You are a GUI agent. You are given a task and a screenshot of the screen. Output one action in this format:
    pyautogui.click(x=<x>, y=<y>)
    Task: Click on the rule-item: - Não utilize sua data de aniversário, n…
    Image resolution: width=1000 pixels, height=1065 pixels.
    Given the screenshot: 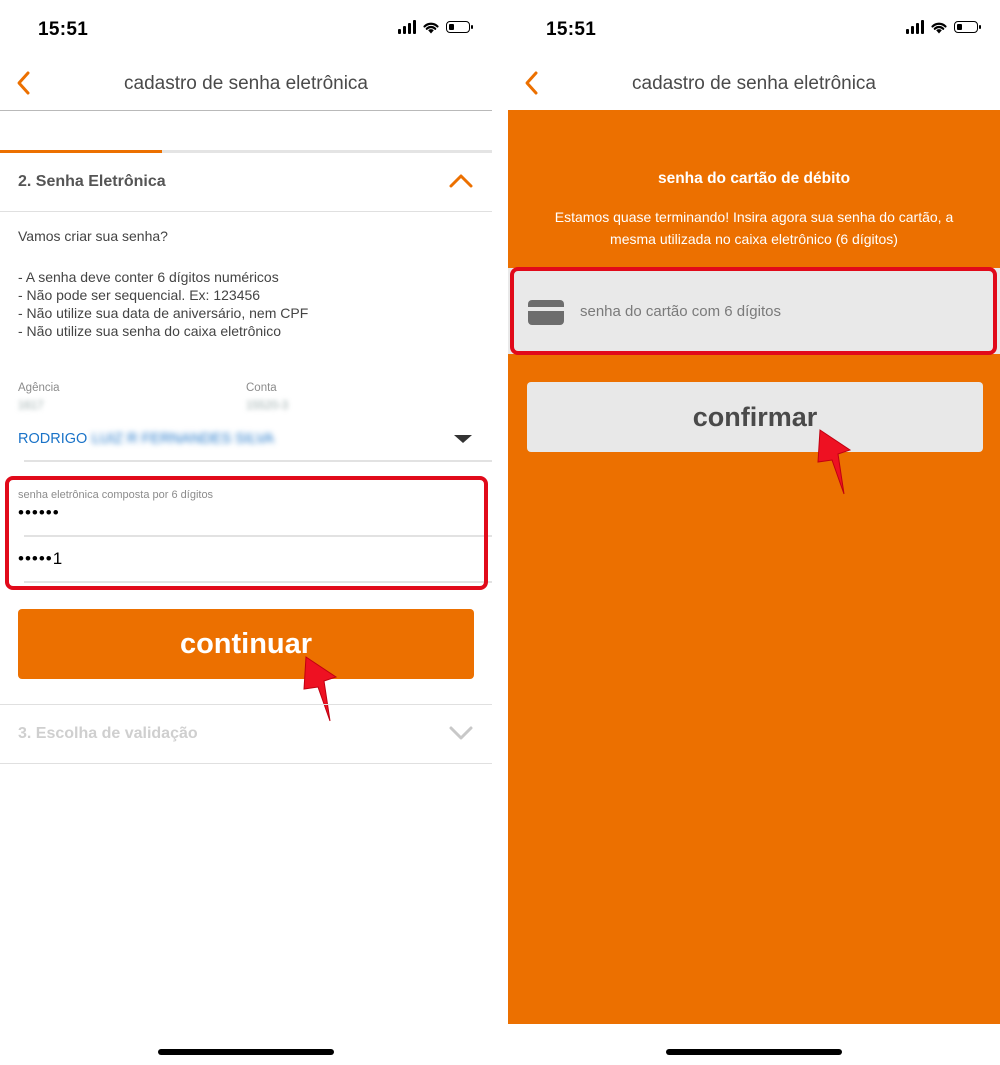 What is the action you would take?
    pyautogui.click(x=163, y=313)
    